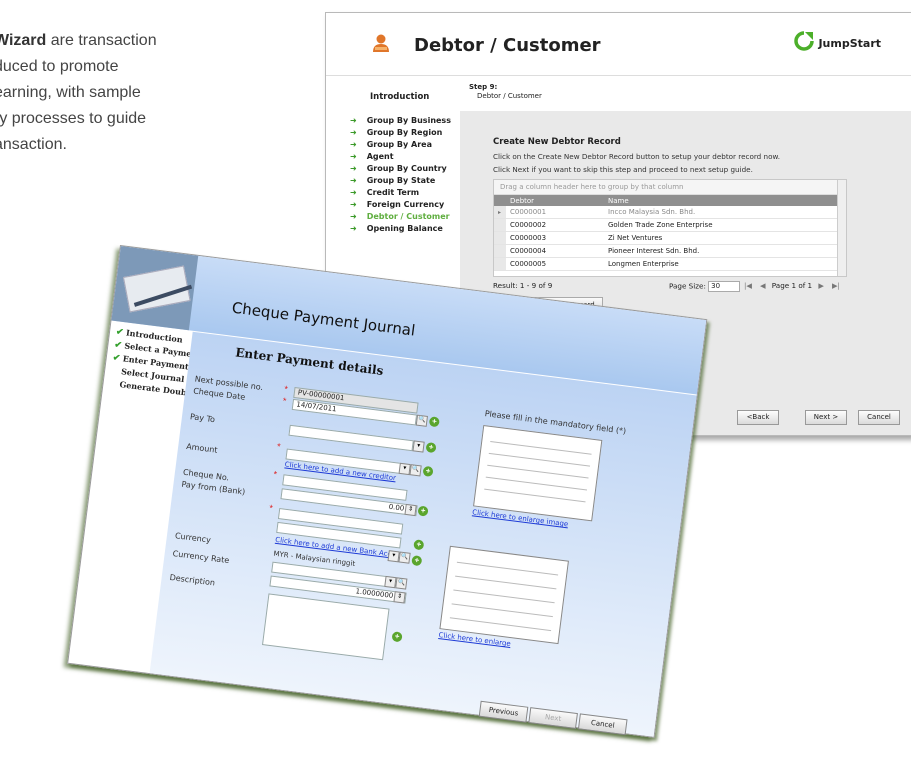 This screenshot has width=911, height=771. What do you see at coordinates (618, 44) in the screenshot?
I see `debtor-window-header: Debtor / Customer JumpStart` at bounding box center [618, 44].